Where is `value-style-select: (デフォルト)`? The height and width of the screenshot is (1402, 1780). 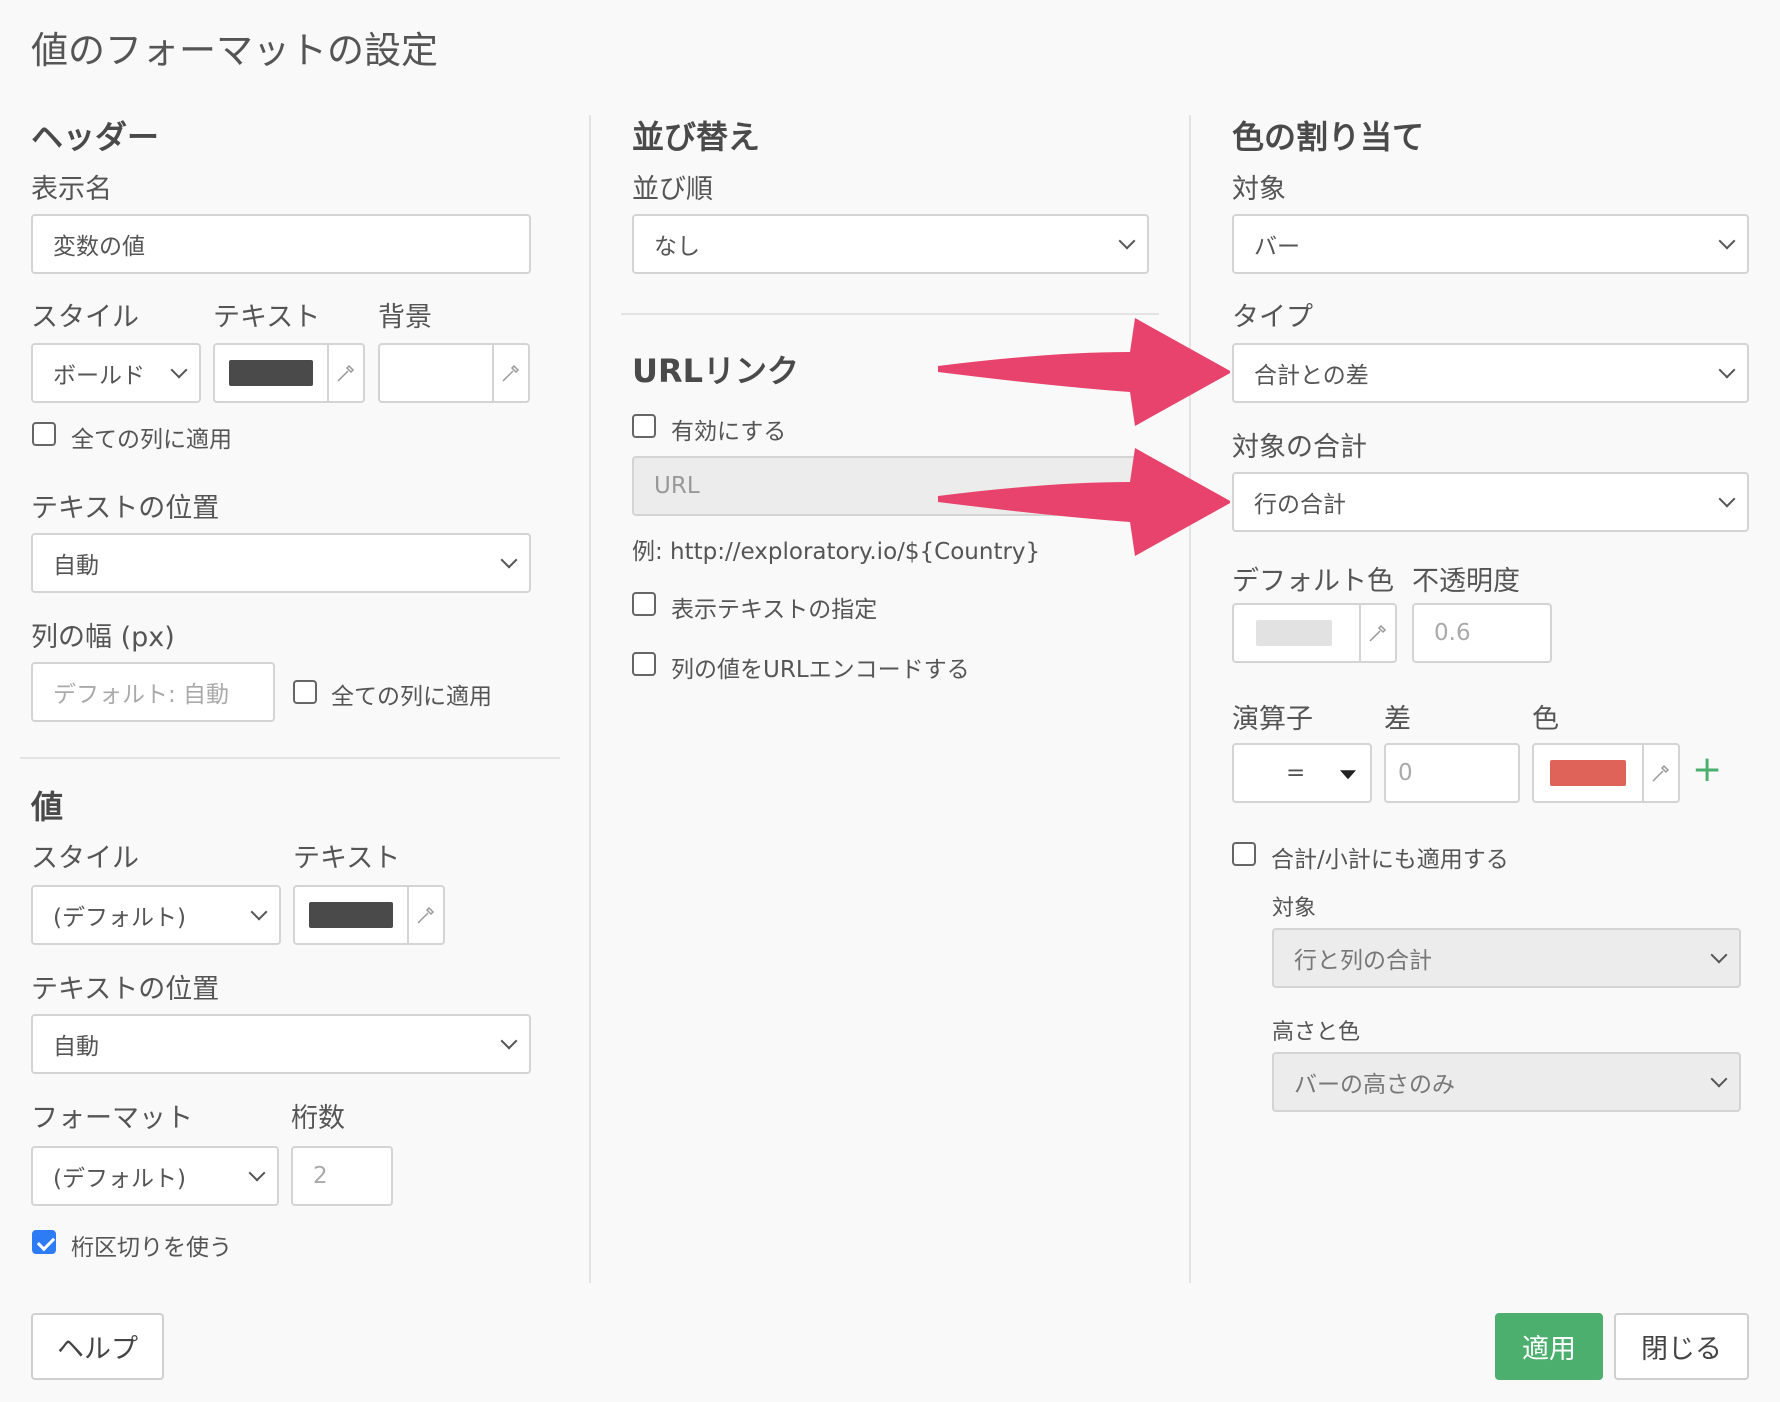
value-style-select: (デフォルト) is located at coordinates (156, 915).